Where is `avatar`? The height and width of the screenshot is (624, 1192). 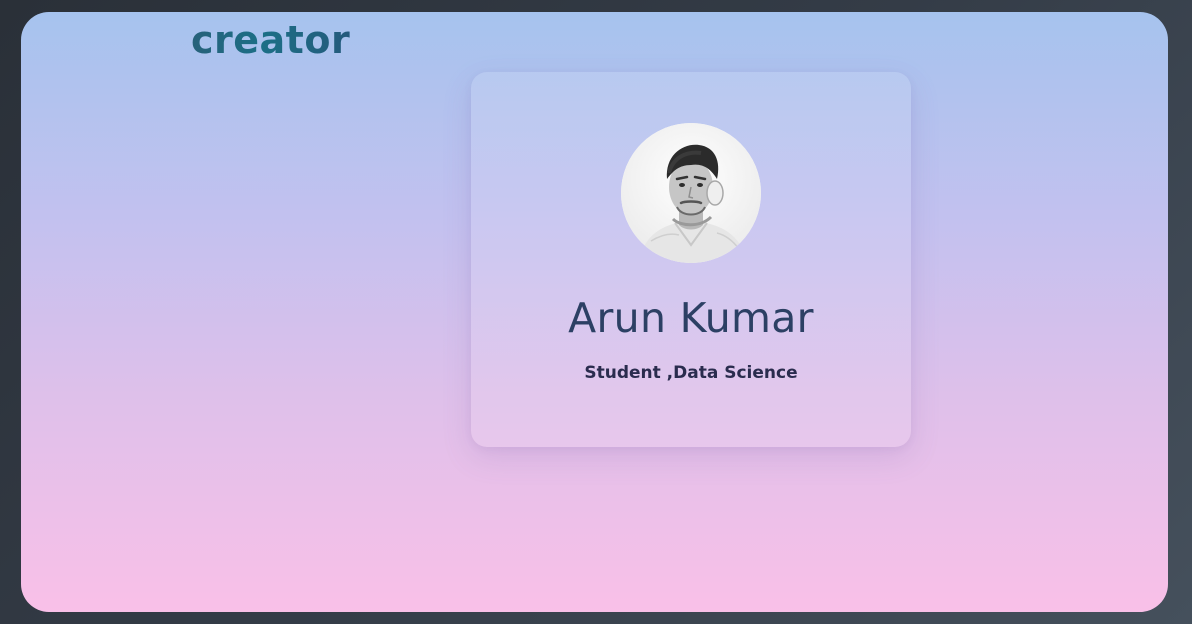
avatar is located at coordinates (691, 193).